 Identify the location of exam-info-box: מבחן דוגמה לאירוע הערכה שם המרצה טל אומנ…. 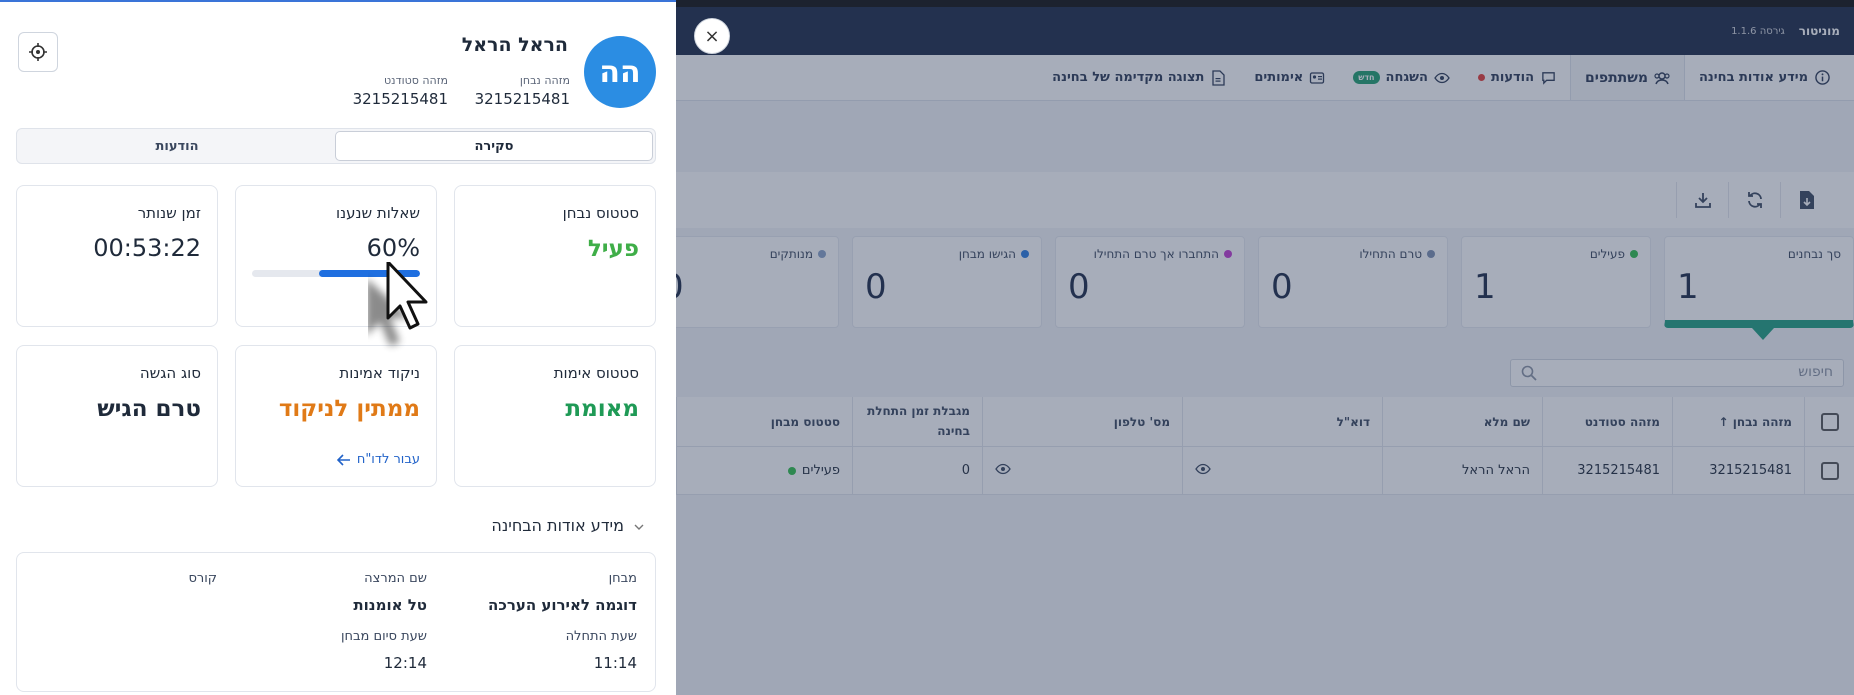
(336, 622).